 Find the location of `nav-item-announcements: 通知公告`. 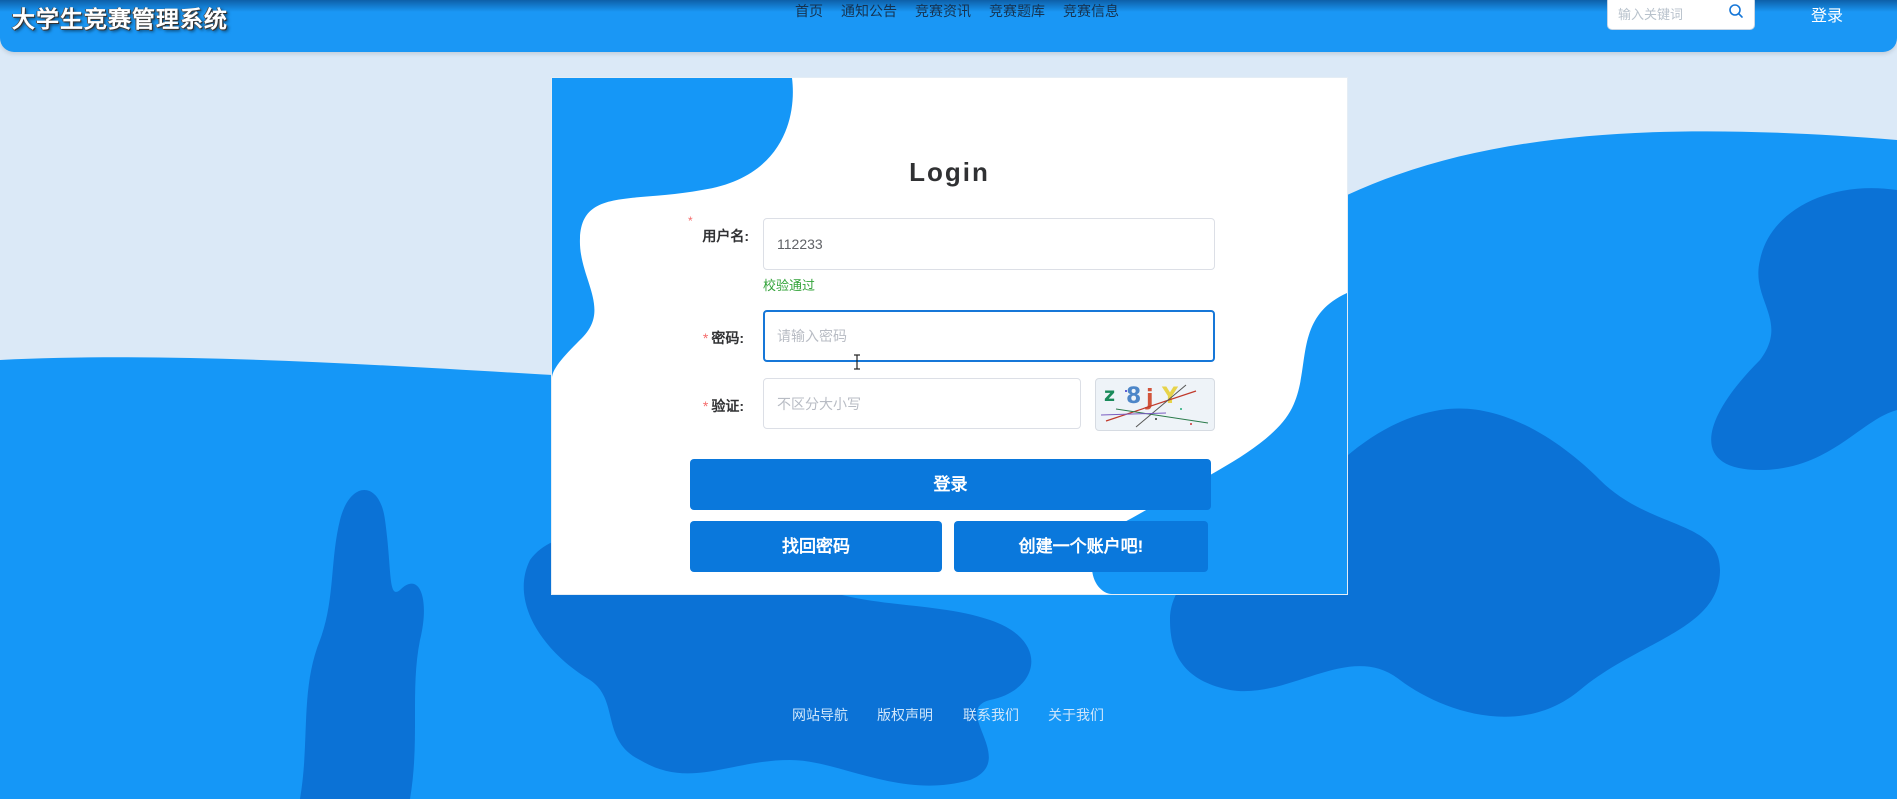

nav-item-announcements: 通知公告 is located at coordinates (869, 11).